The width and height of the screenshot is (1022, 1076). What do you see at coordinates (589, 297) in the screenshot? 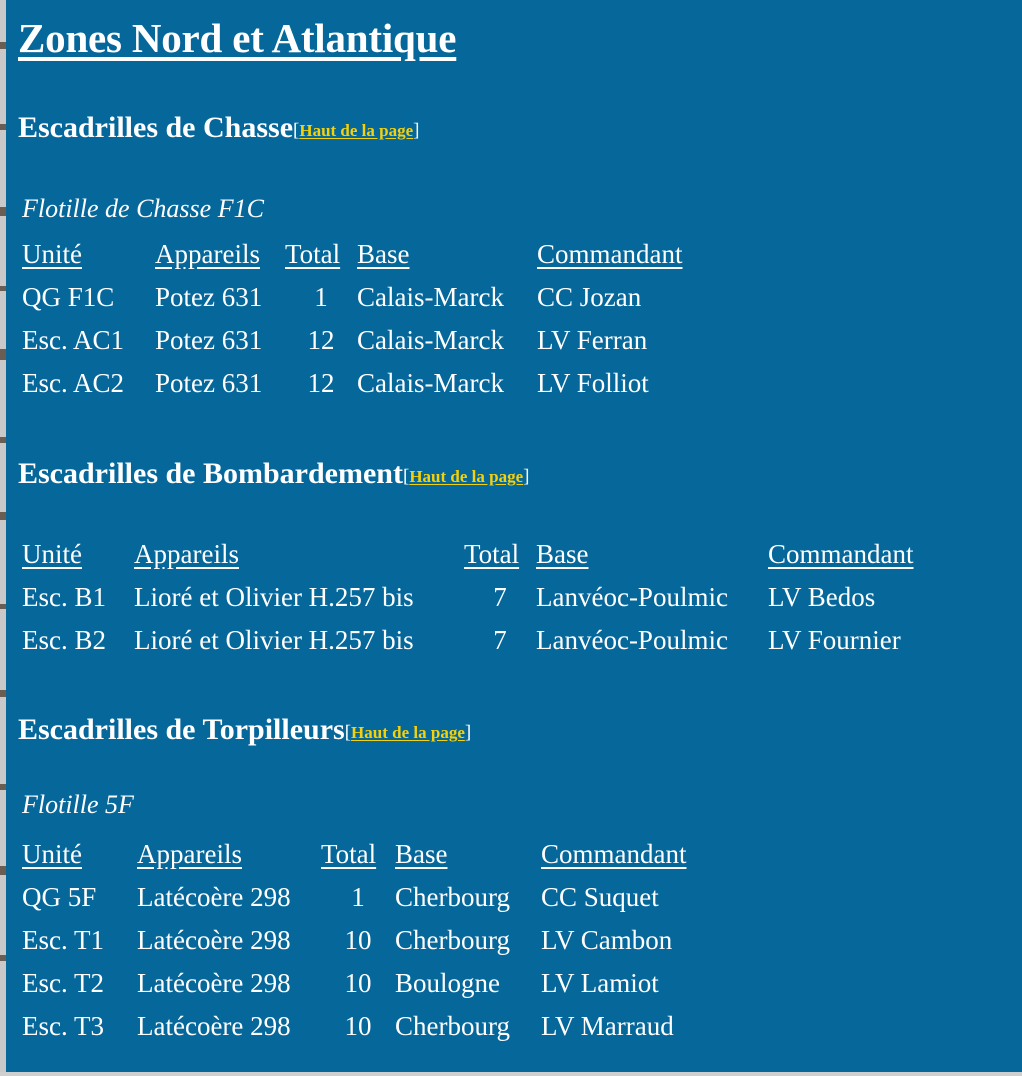
I see `cell-commandant: CC Jozan` at bounding box center [589, 297].